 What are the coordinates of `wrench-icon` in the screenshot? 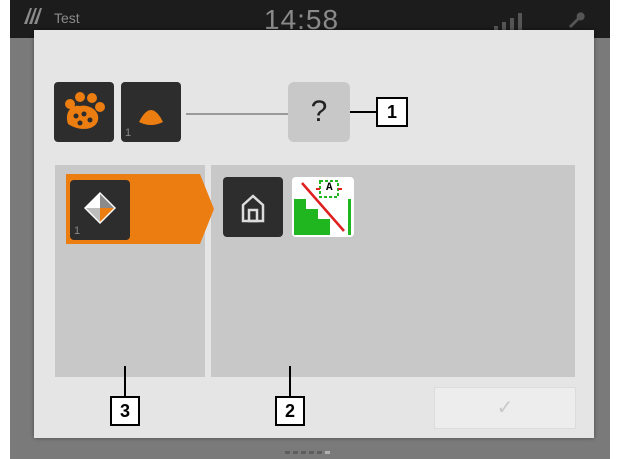 It's located at (576, 19).